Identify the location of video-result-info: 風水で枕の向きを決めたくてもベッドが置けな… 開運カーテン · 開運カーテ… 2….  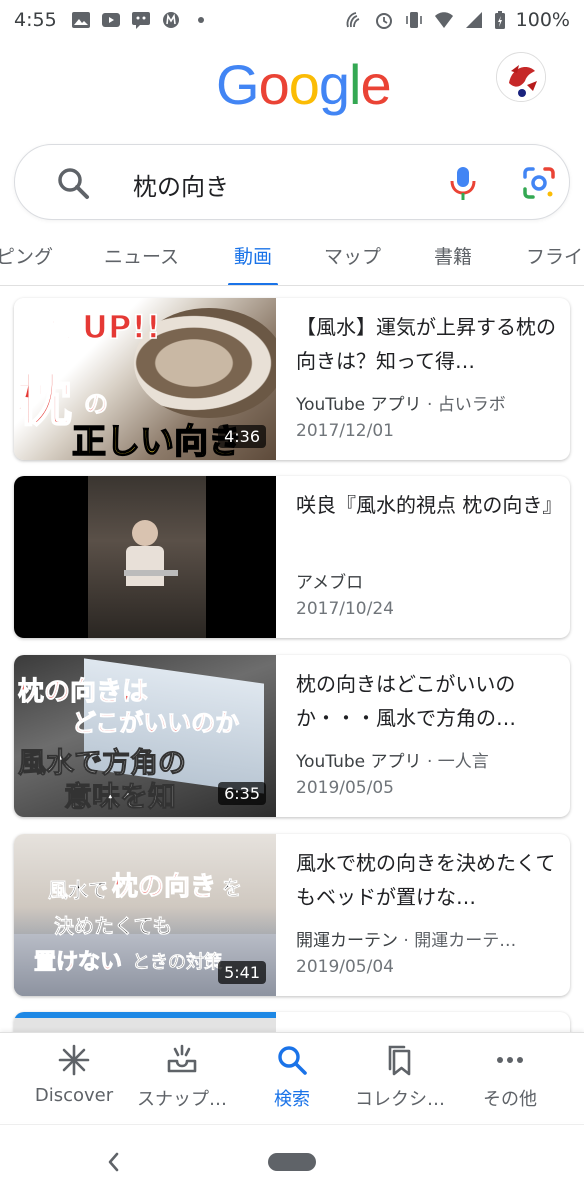
(427, 911).